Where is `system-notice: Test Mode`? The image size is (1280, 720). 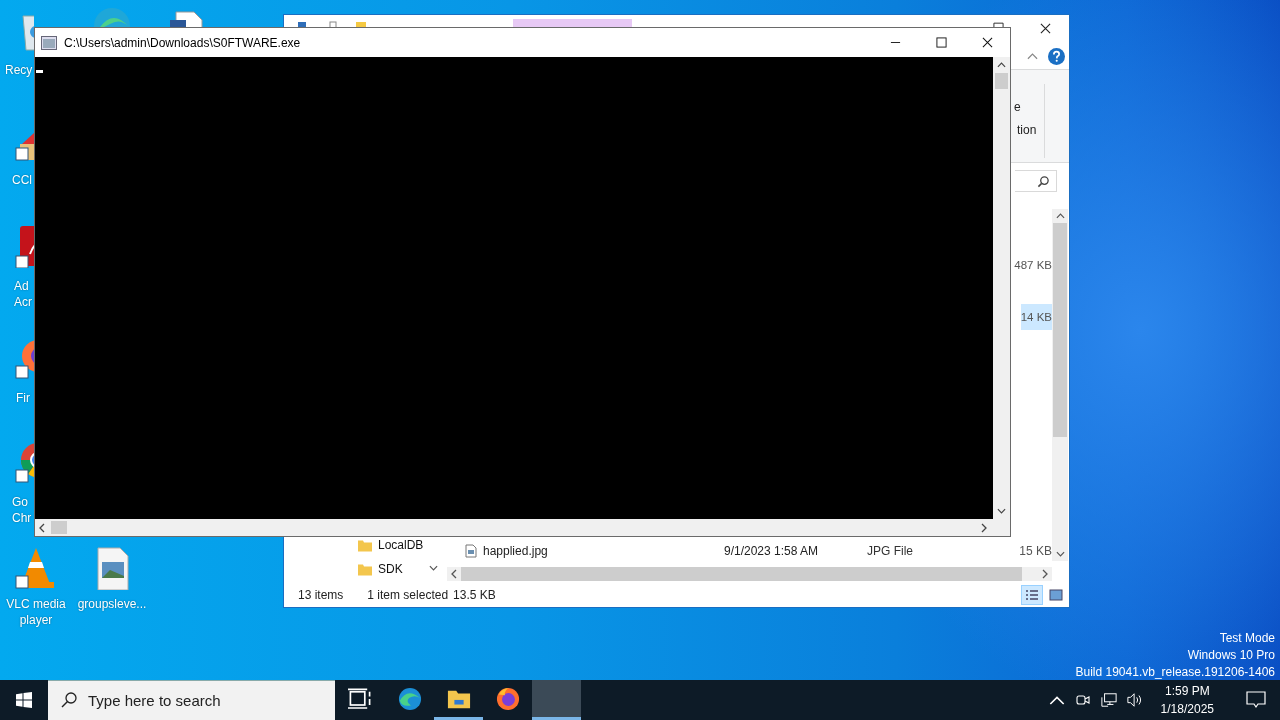
system-notice: Test Mode is located at coordinates (1247, 638).